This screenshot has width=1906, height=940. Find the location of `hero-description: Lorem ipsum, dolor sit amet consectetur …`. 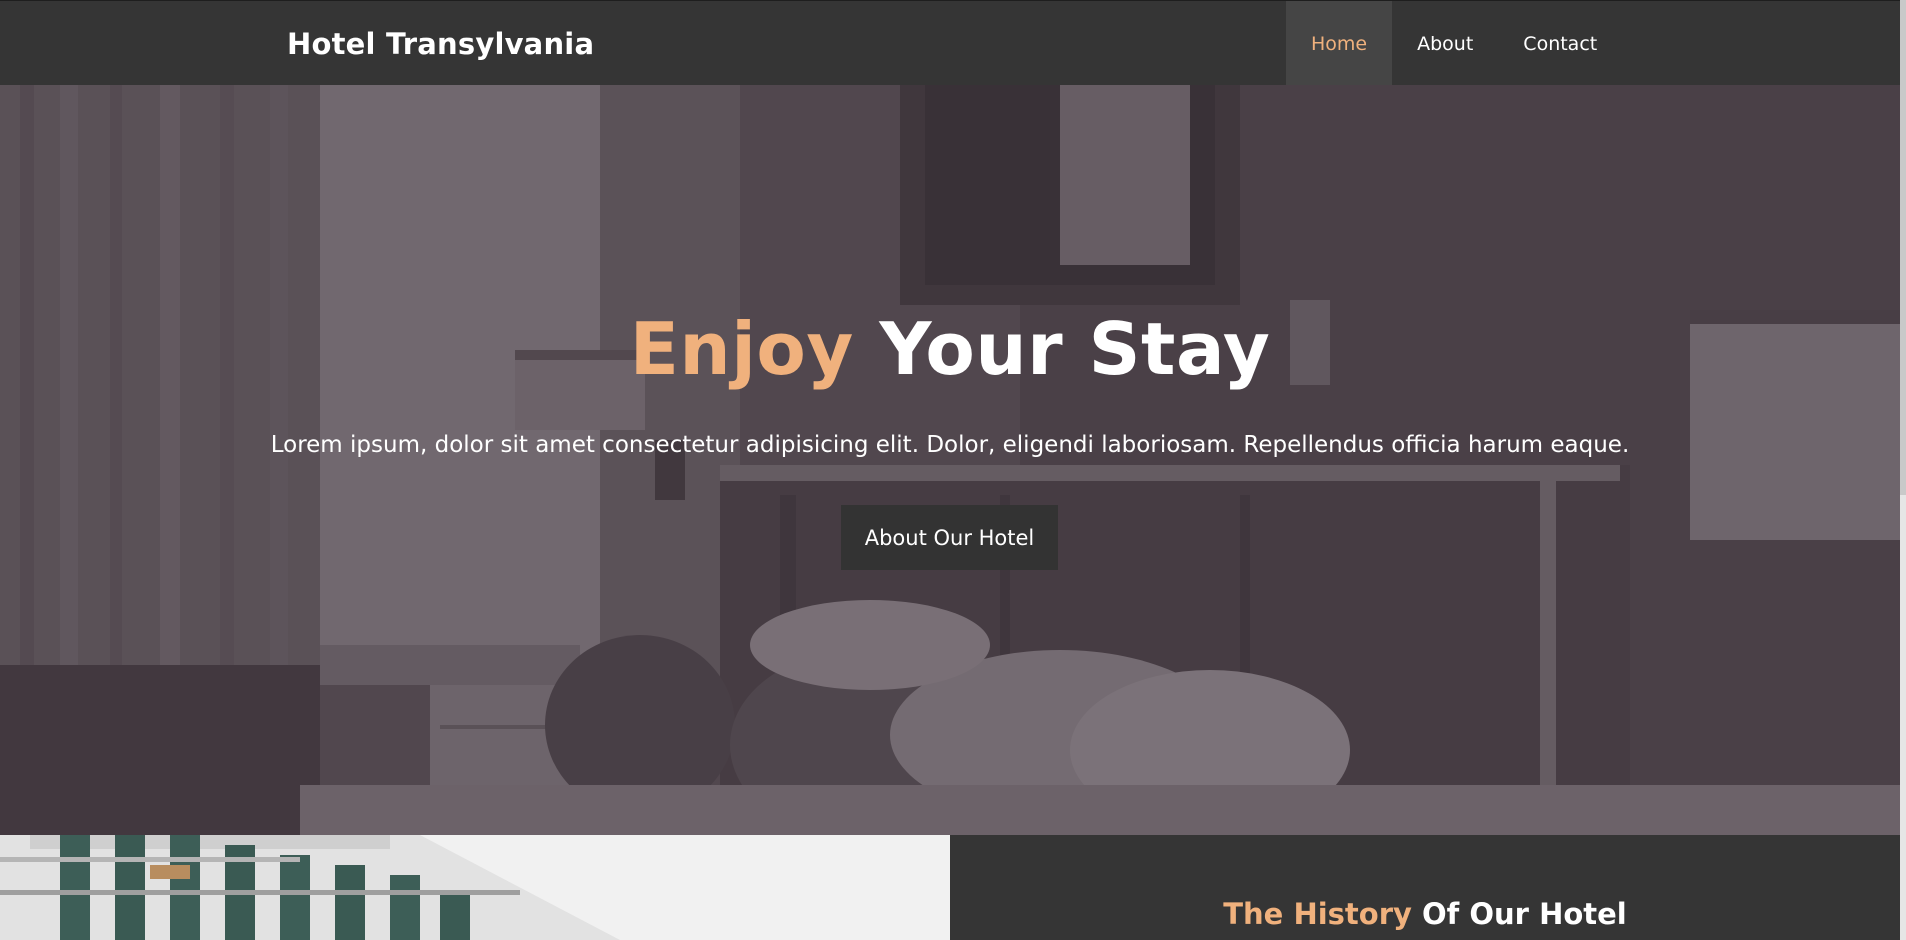

hero-description: Lorem ipsum, dolor sit amet consectetur … is located at coordinates (950, 445).